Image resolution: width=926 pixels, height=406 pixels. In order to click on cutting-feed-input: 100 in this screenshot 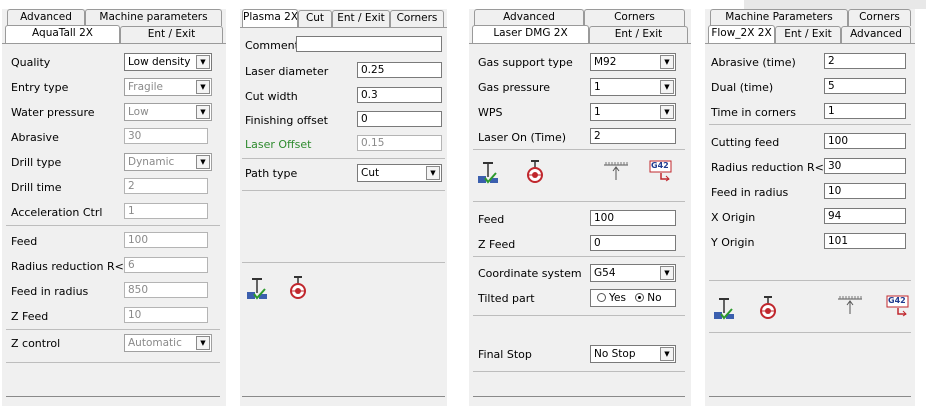, I will do `click(865, 141)`.